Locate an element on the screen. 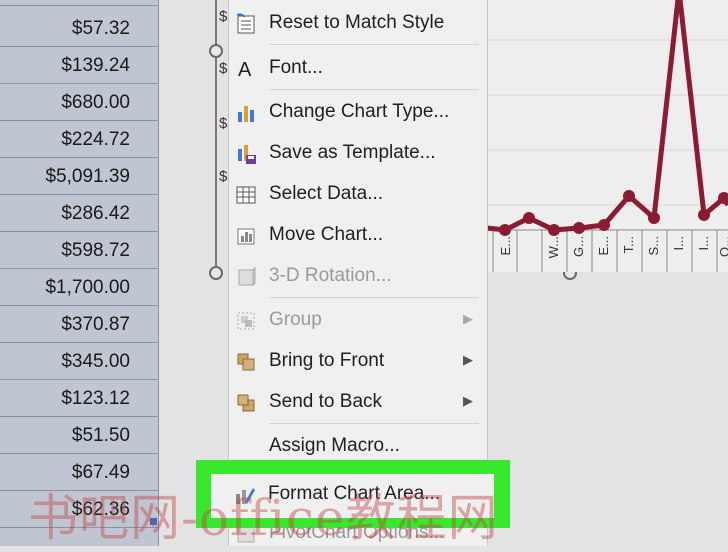  font-icon: A is located at coordinates (246, 69).